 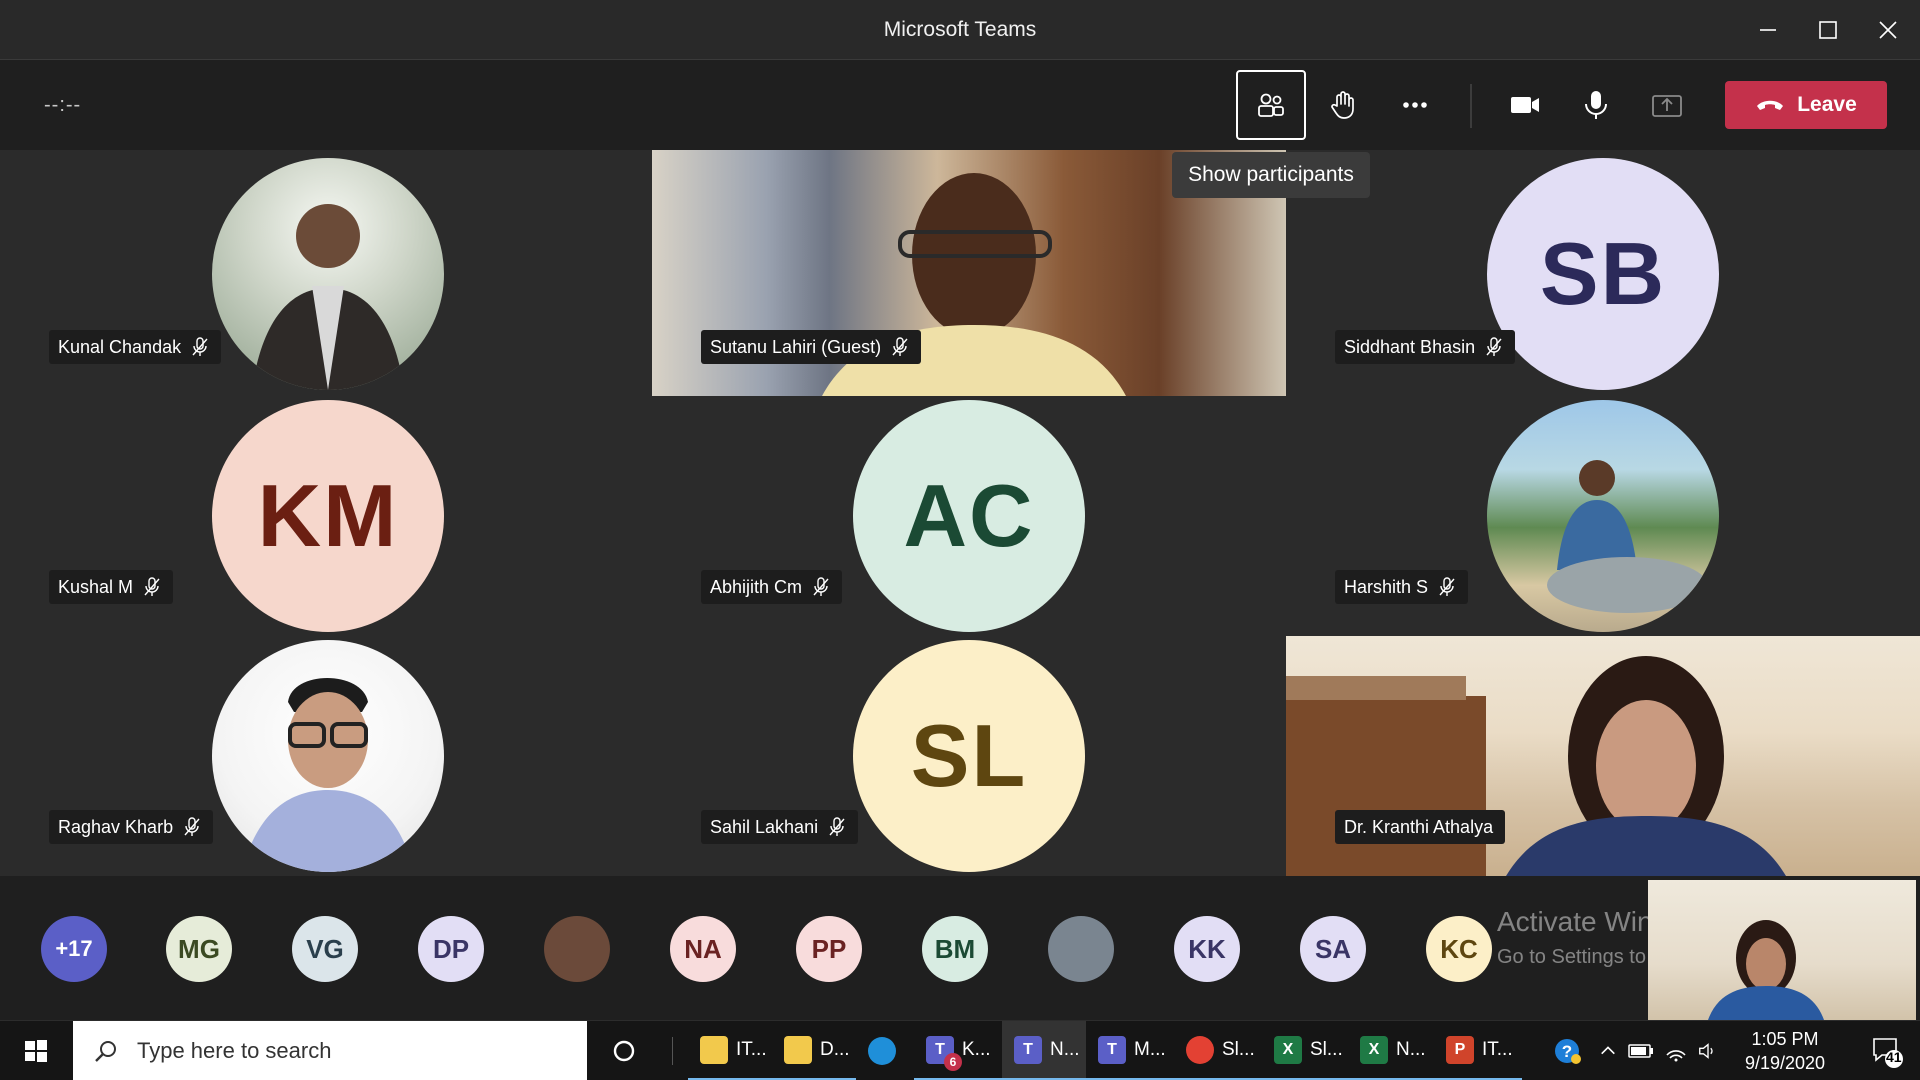 I want to click on participant-avatar: AC, so click(x=969, y=516).